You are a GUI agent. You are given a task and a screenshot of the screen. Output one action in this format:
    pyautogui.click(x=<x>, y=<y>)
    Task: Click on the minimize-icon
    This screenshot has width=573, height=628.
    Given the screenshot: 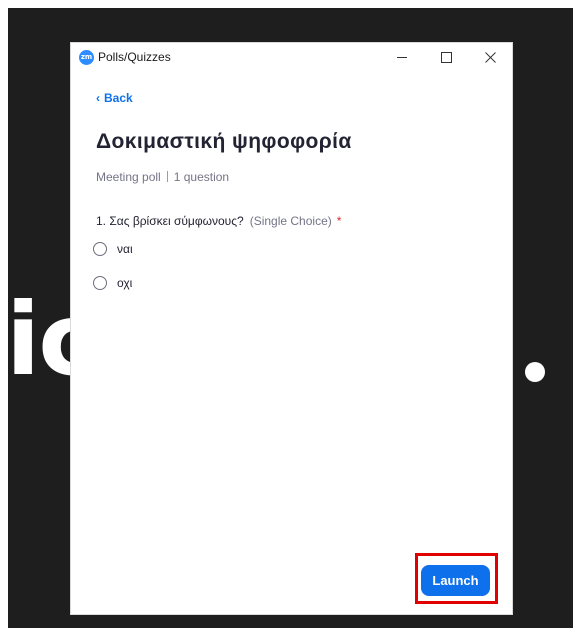 What is the action you would take?
    pyautogui.click(x=402, y=57)
    